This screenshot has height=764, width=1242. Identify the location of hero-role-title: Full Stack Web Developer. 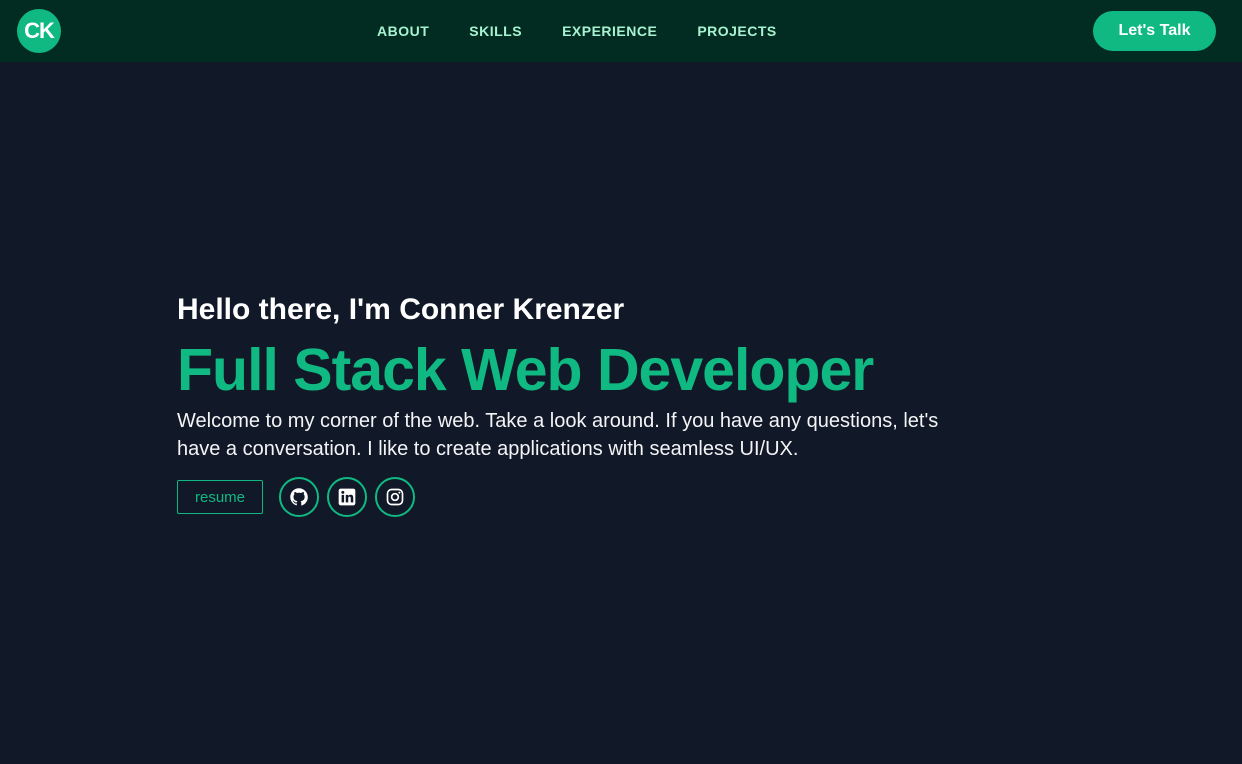
(525, 370).